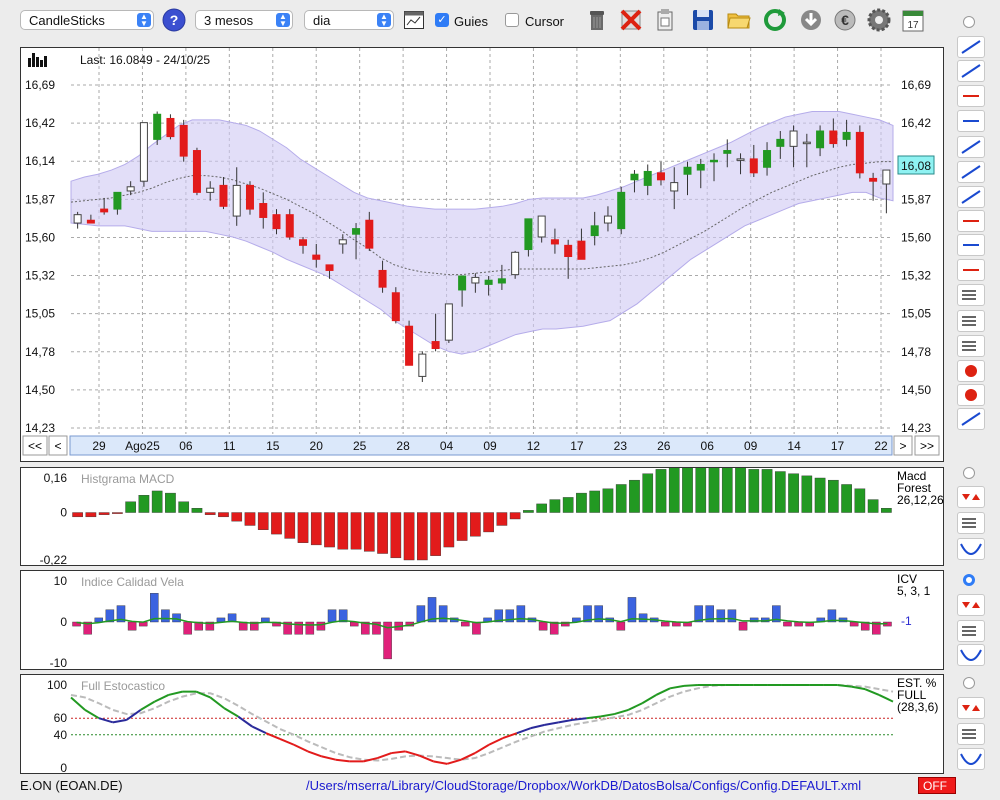 The height and width of the screenshot is (800, 1000). What do you see at coordinates (971, 708) in the screenshot?
I see `stoch-trade-arrows-icon` at bounding box center [971, 708].